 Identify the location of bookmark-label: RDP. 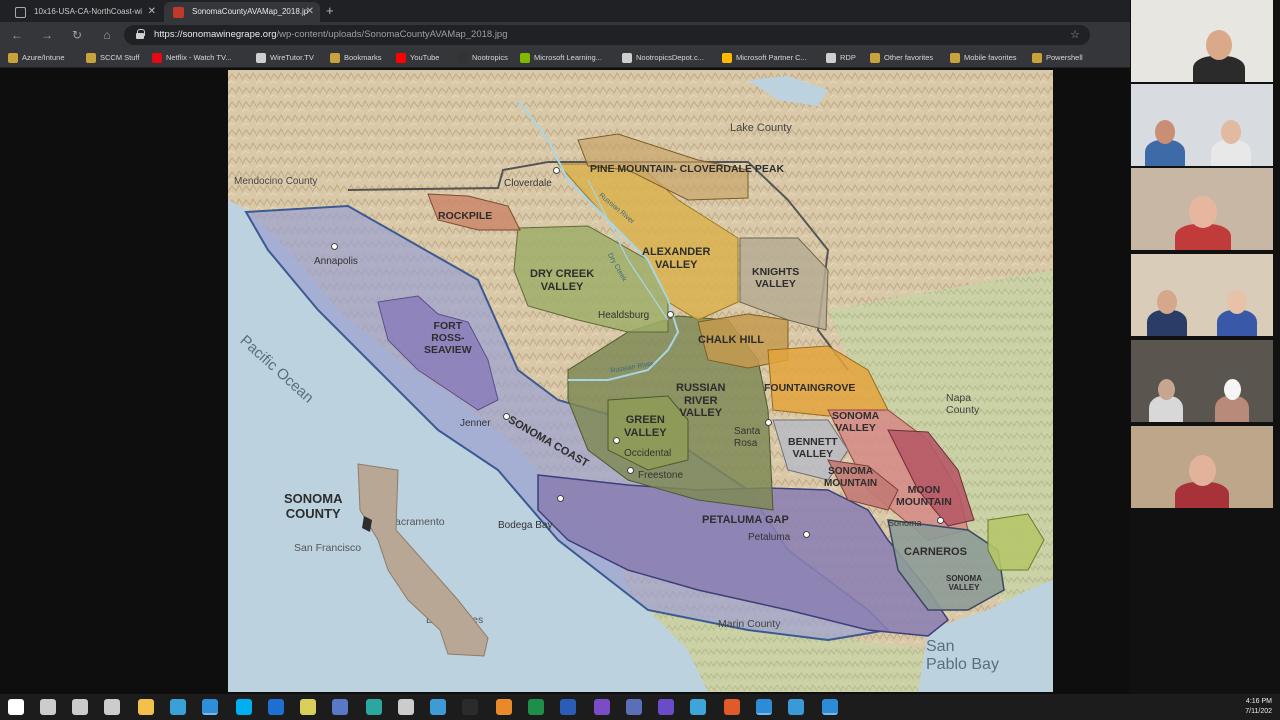
(848, 57).